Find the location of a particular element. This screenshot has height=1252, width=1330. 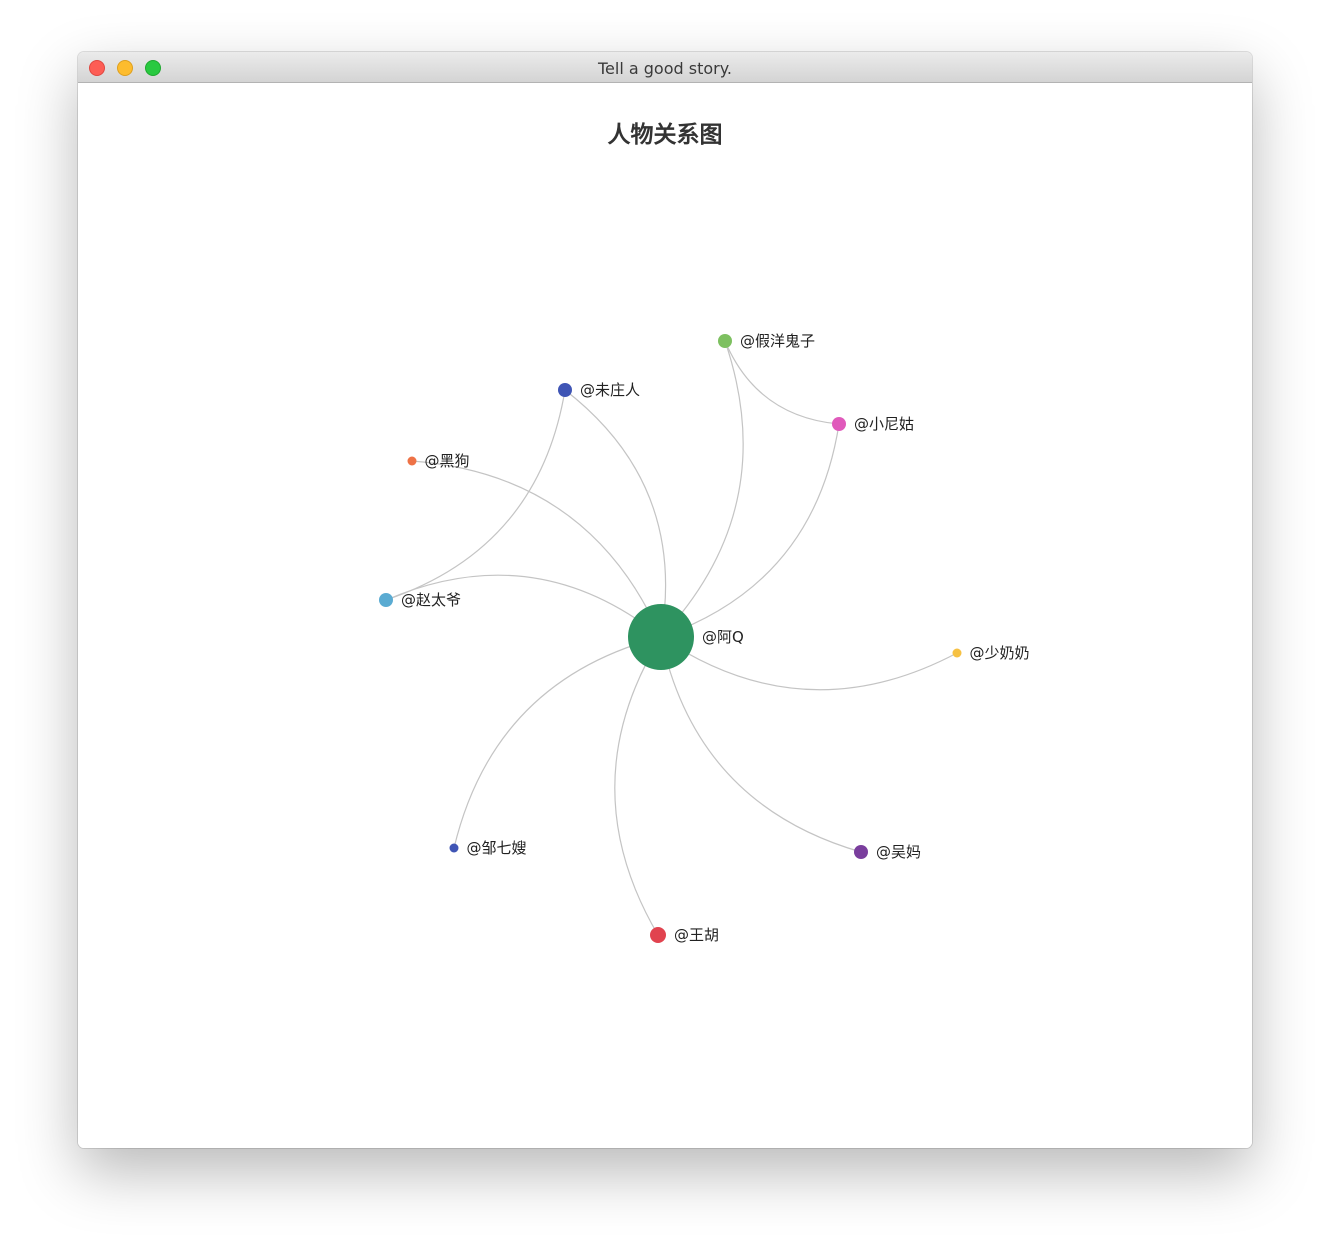

title-bar: Tell a good story. is located at coordinates (665, 67).